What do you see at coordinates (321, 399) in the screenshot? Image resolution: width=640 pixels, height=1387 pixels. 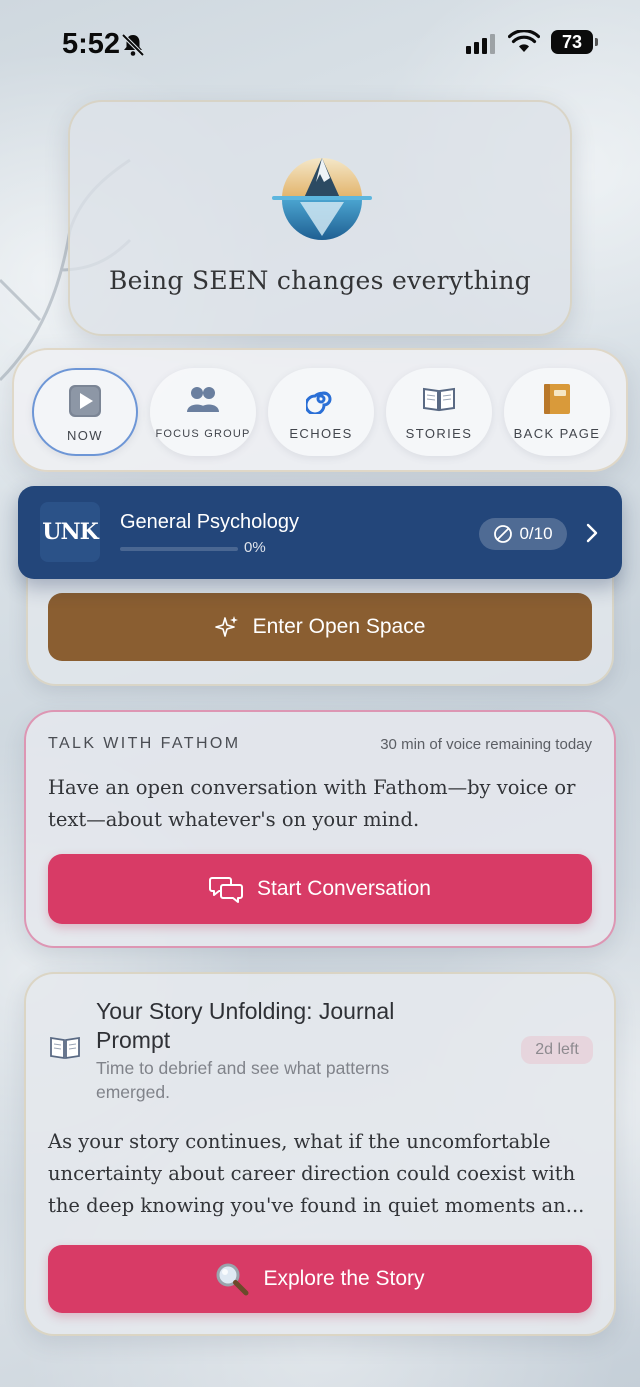 I see `cyclone-icon` at bounding box center [321, 399].